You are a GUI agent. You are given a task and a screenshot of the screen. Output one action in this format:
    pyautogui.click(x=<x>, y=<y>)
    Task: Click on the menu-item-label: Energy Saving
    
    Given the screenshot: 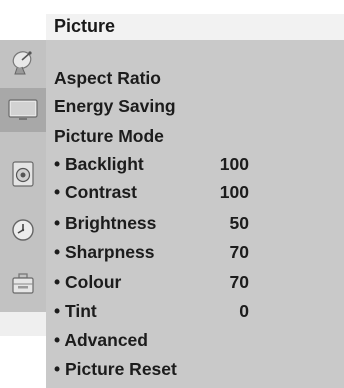 What is the action you would take?
    pyautogui.click(x=115, y=106)
    